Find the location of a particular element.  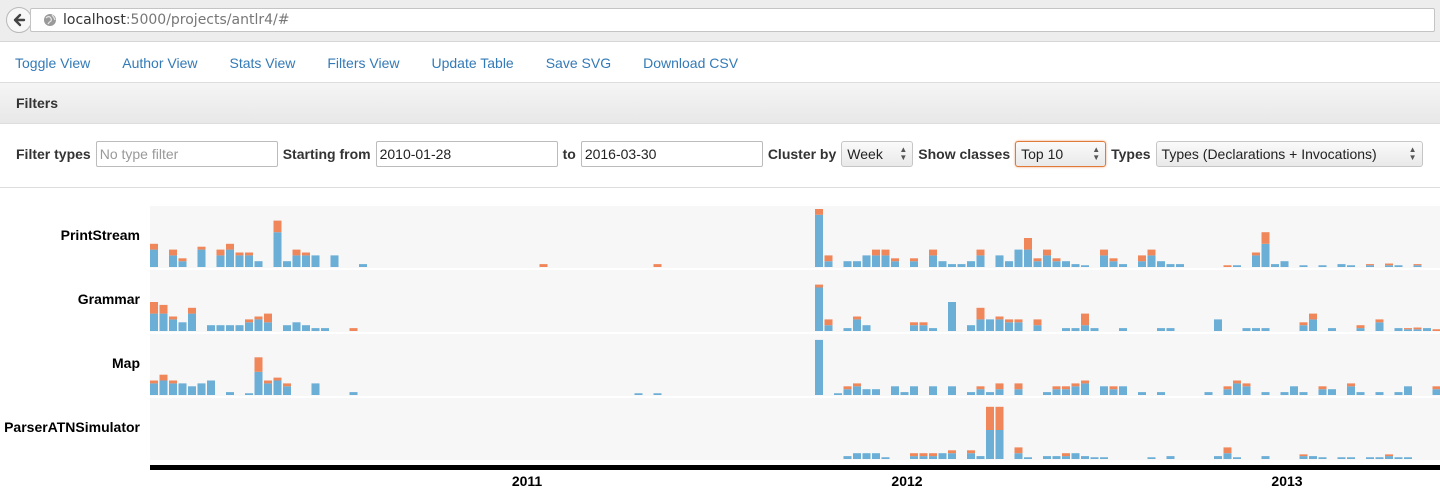

row-label: PrintStream is located at coordinates (100, 235).